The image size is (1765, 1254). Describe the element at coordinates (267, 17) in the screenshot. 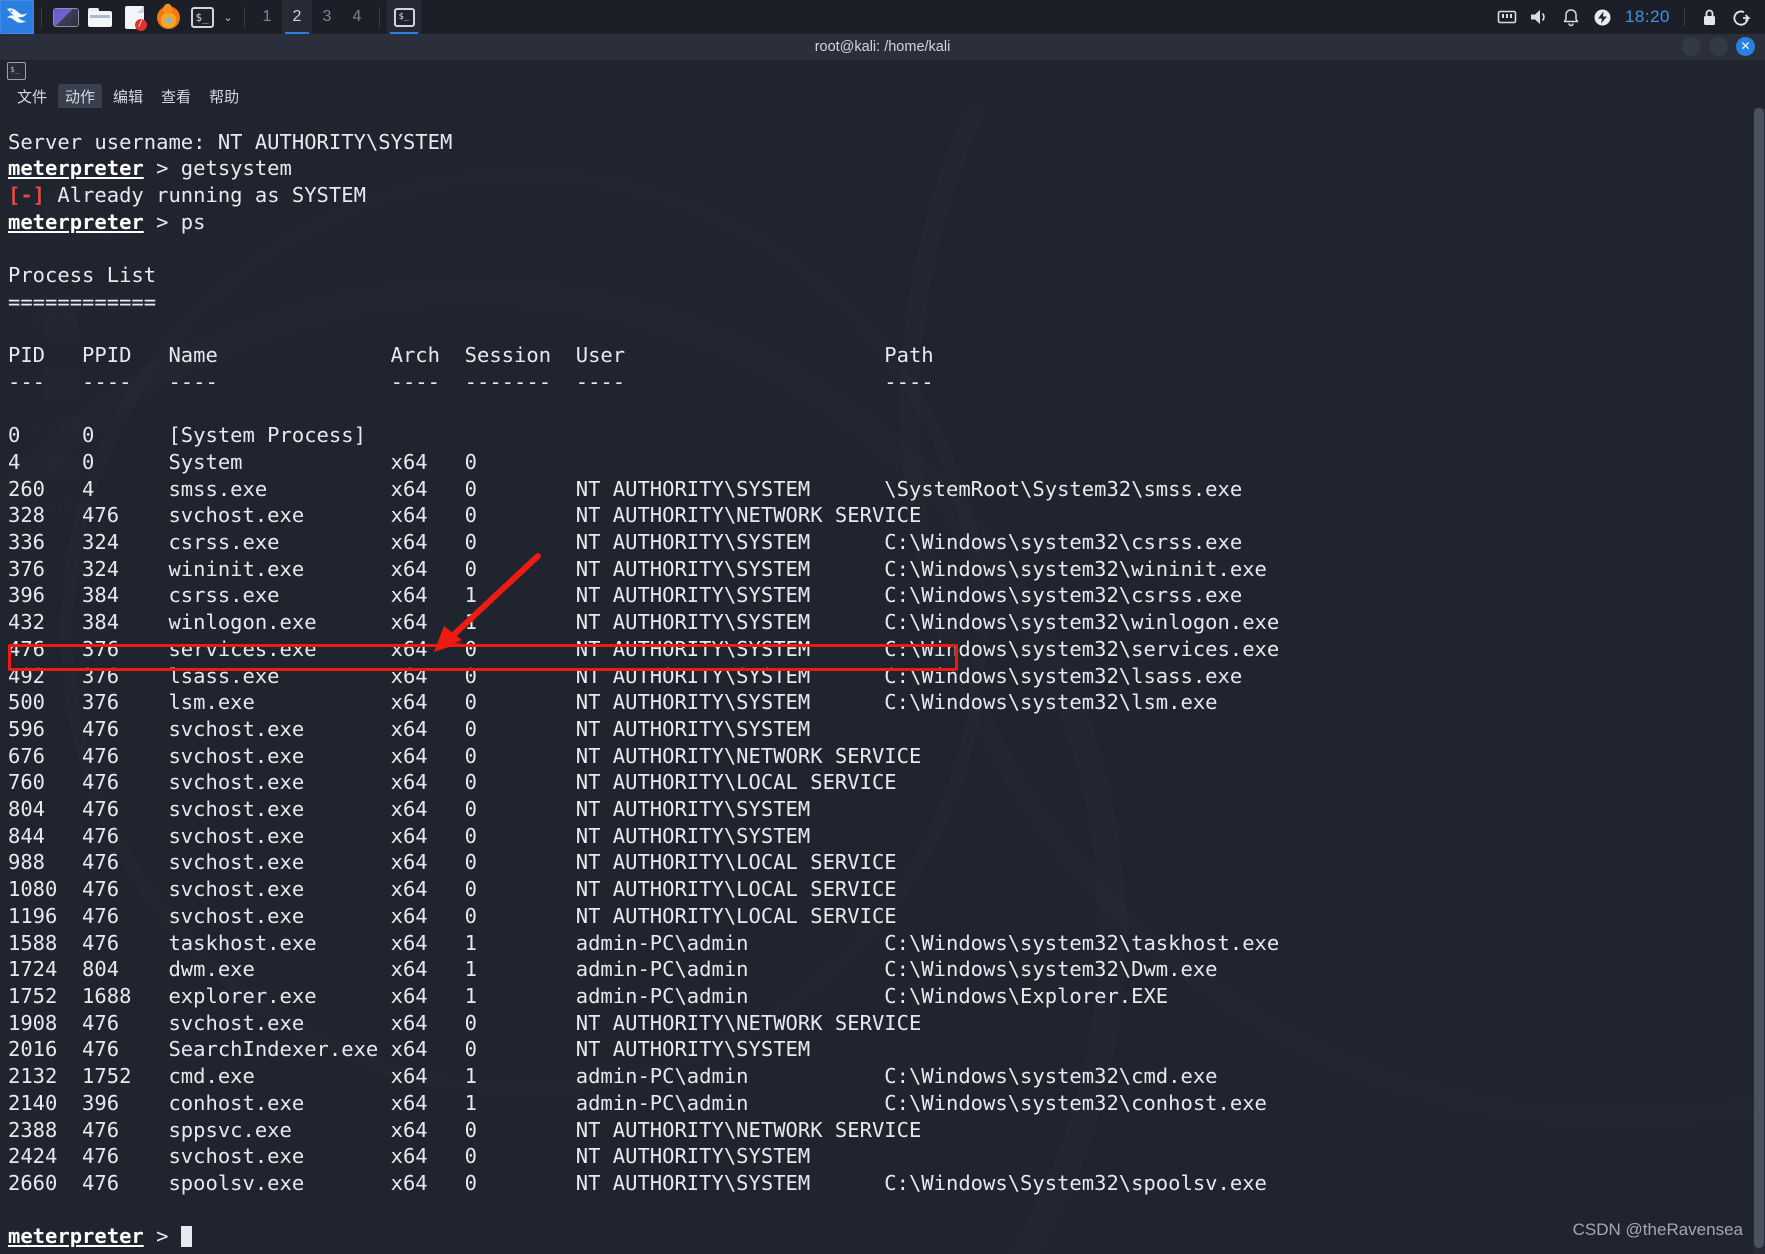

I see `workspace-1: 1` at that location.